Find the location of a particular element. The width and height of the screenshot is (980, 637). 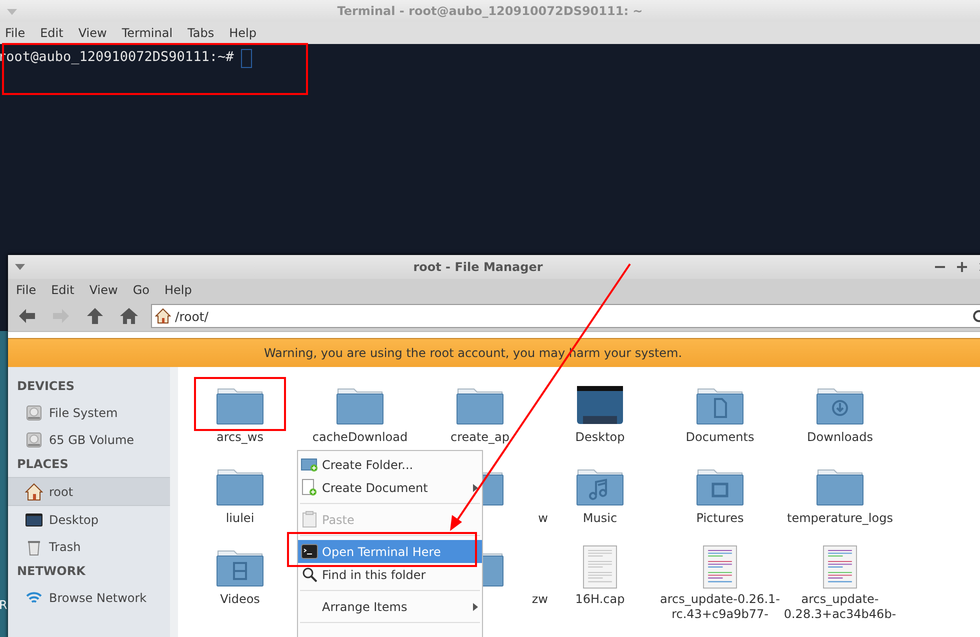

file-name: Downloads is located at coordinates (840, 437).